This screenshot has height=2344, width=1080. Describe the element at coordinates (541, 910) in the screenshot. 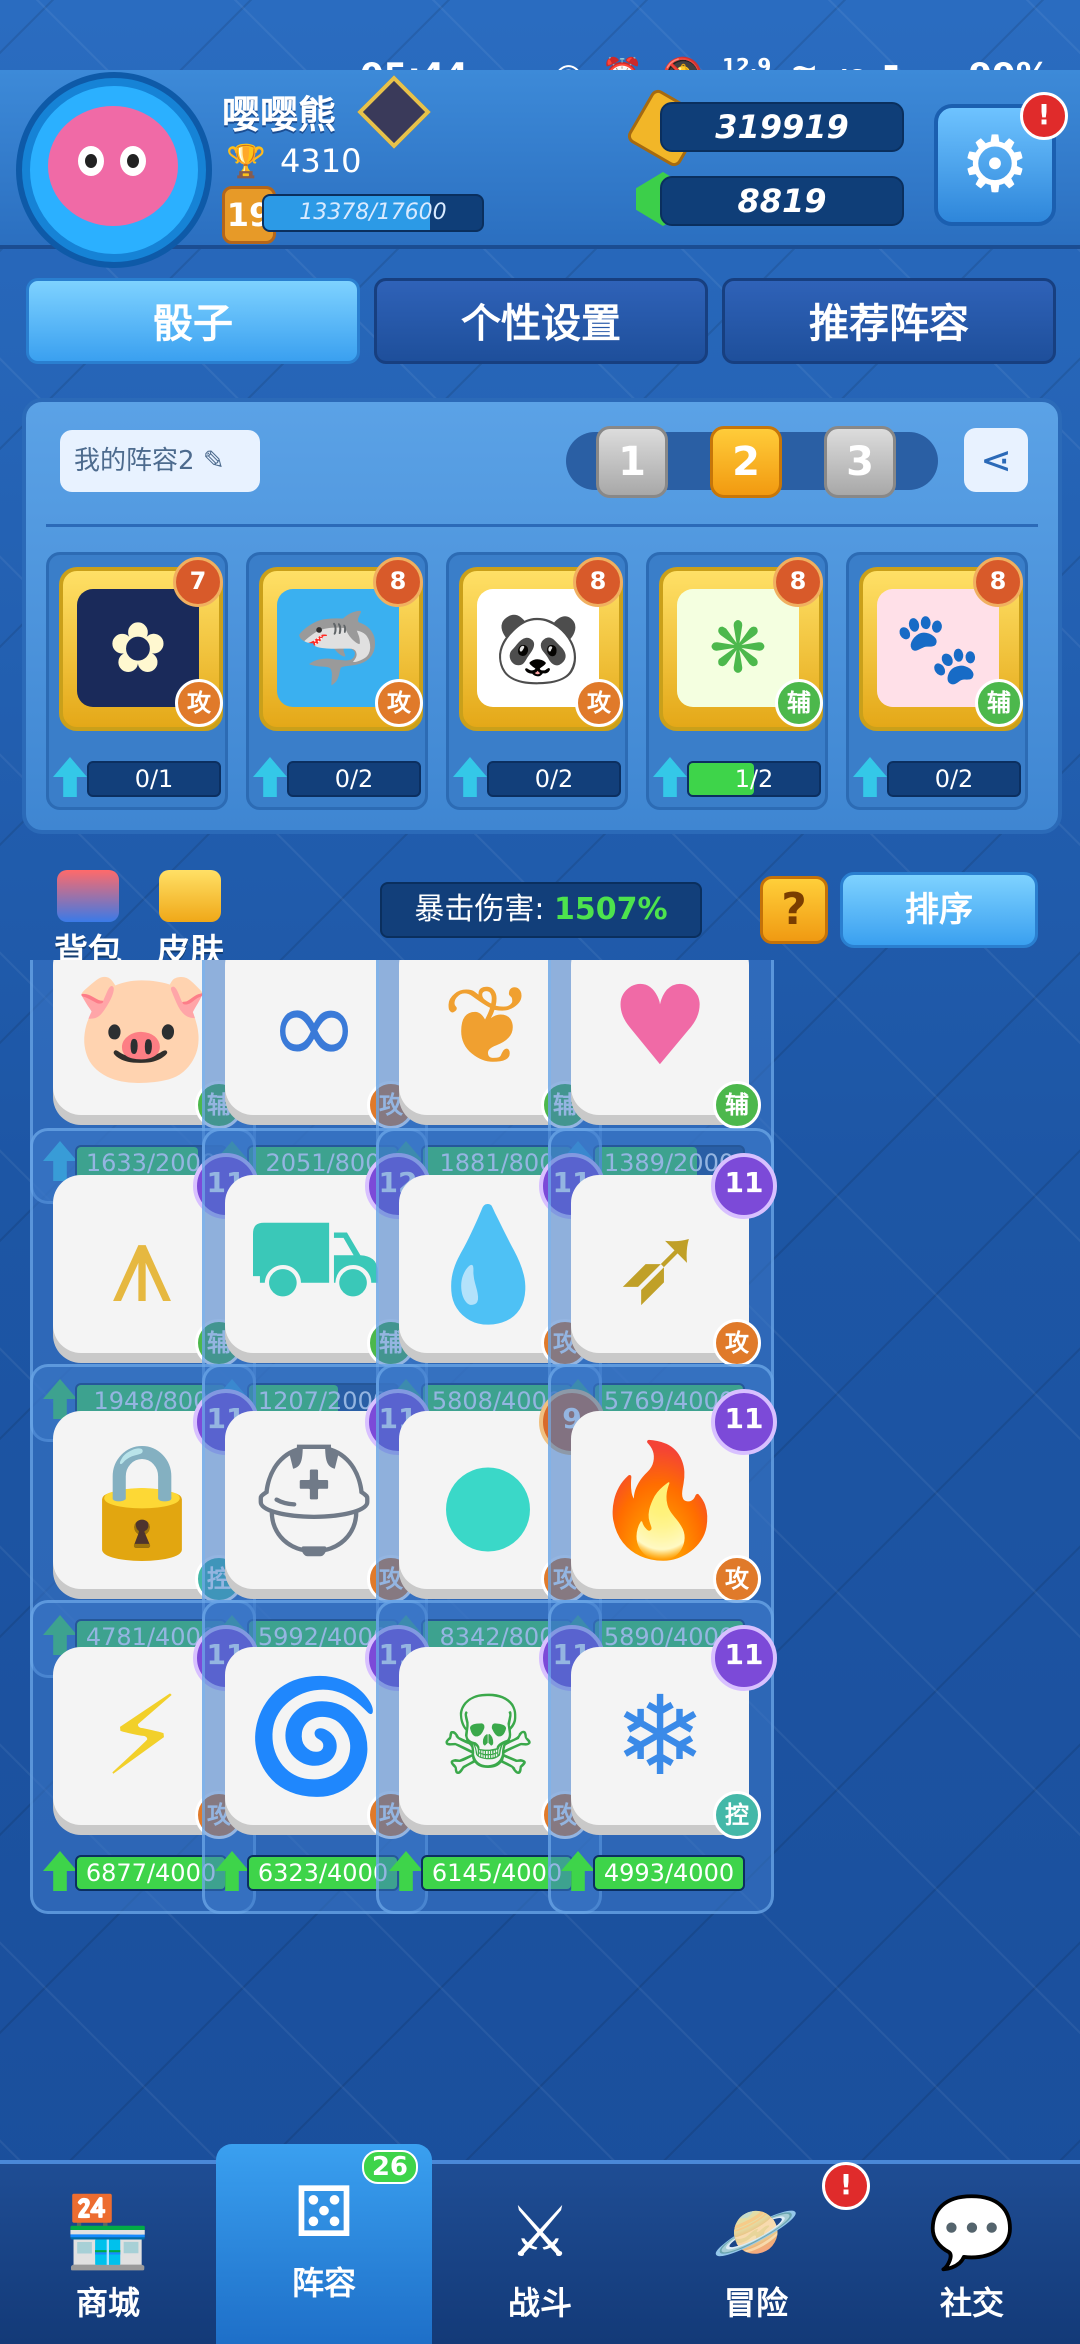

I see `crit-damage: 暴击伤害: 1507%` at that location.